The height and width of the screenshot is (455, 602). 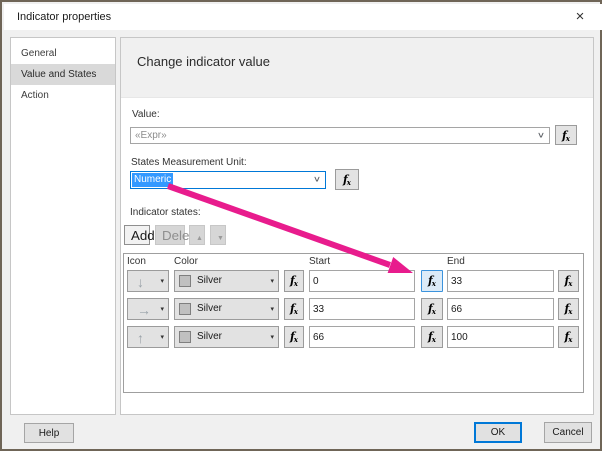 What do you see at coordinates (148, 281) in the screenshot?
I see `icon-dropdown: ↓ ▾` at bounding box center [148, 281].